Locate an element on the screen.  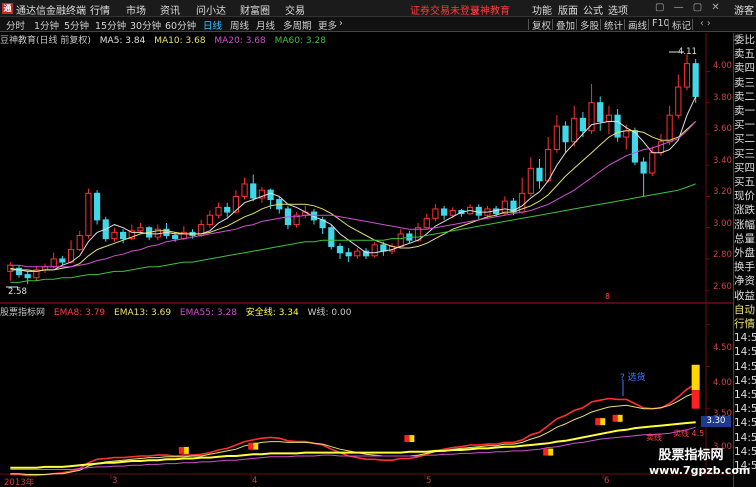
quote-panel-item: 卖五 is located at coordinates (744, 54).